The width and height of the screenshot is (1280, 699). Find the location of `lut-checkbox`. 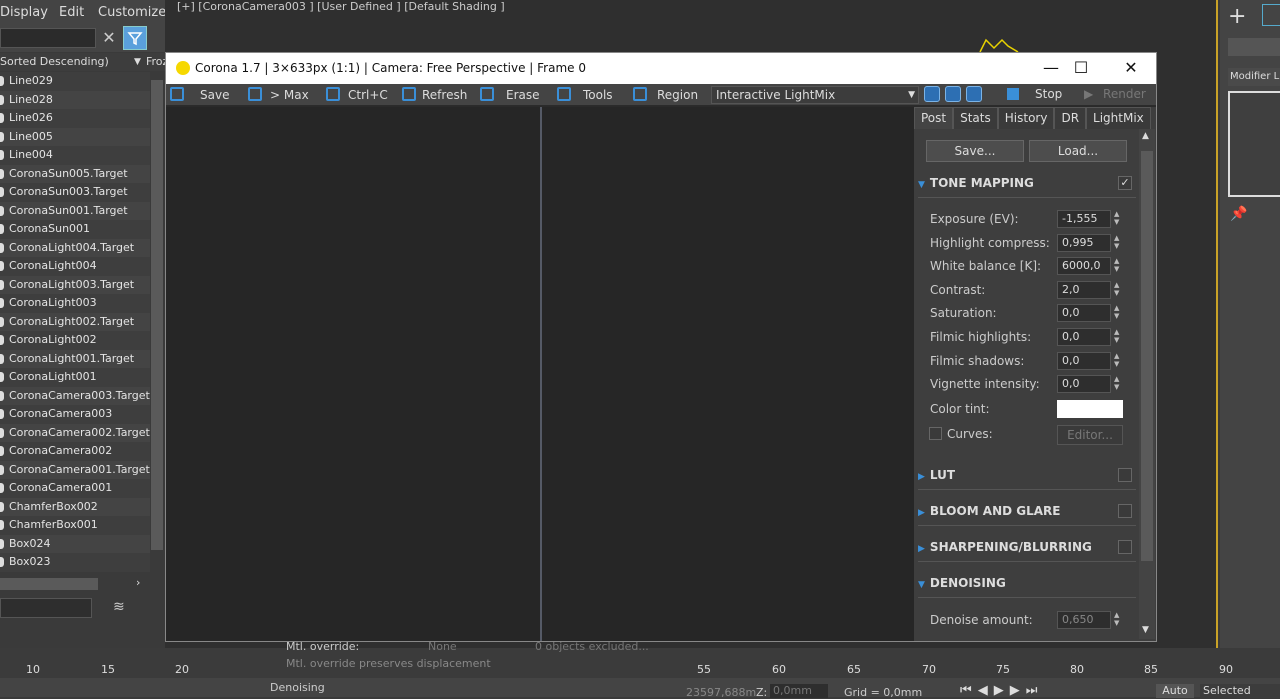

lut-checkbox is located at coordinates (1125, 475).